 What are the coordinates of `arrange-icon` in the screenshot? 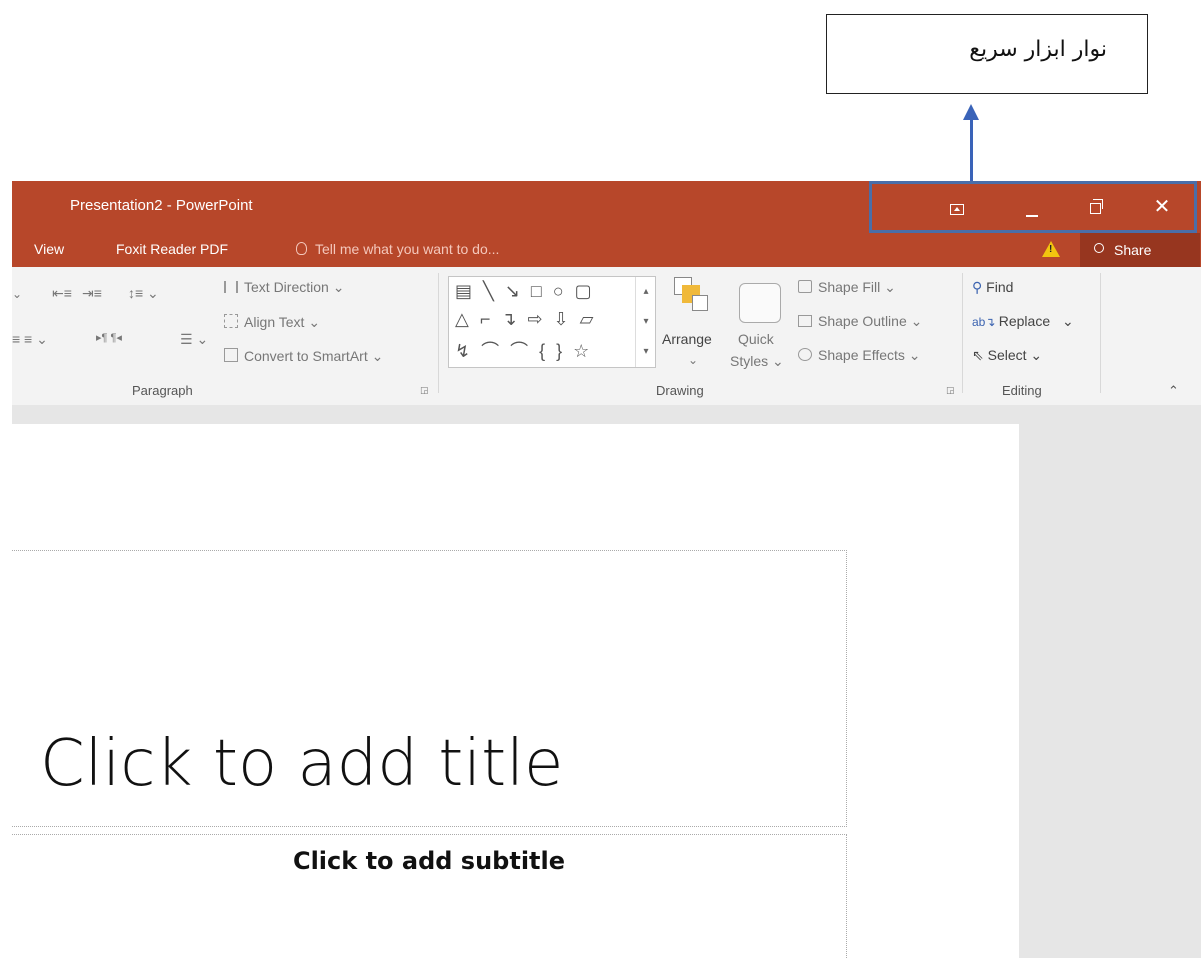 It's located at (692, 297).